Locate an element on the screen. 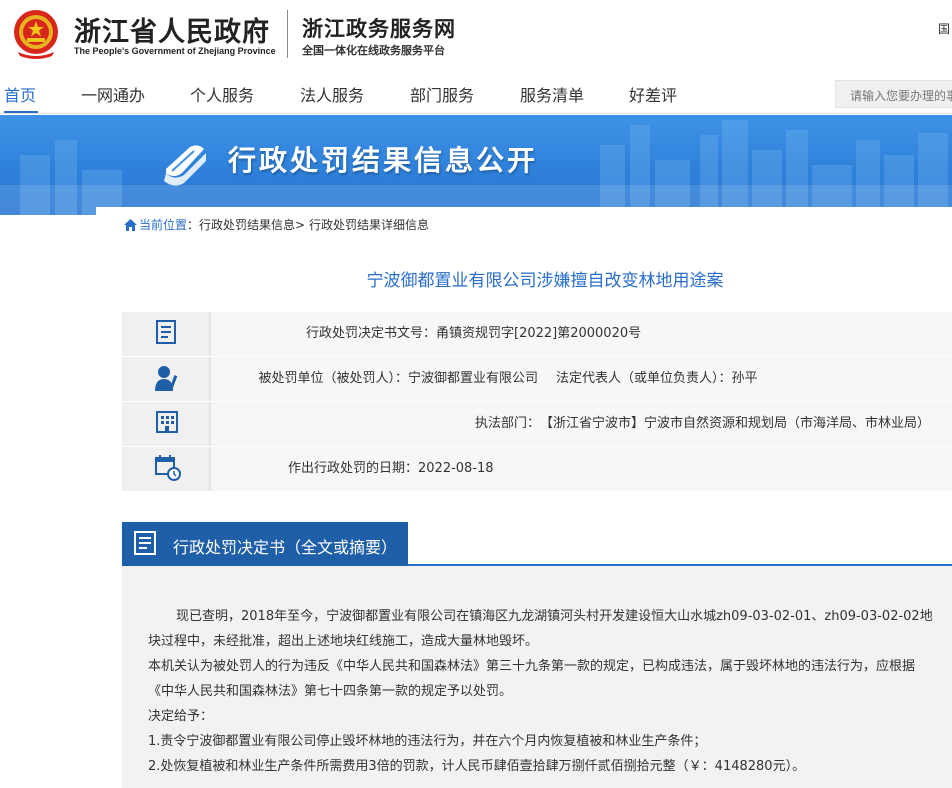 The height and width of the screenshot is (788, 952). nav-item-service-list: 服务清单 is located at coordinates (552, 94).